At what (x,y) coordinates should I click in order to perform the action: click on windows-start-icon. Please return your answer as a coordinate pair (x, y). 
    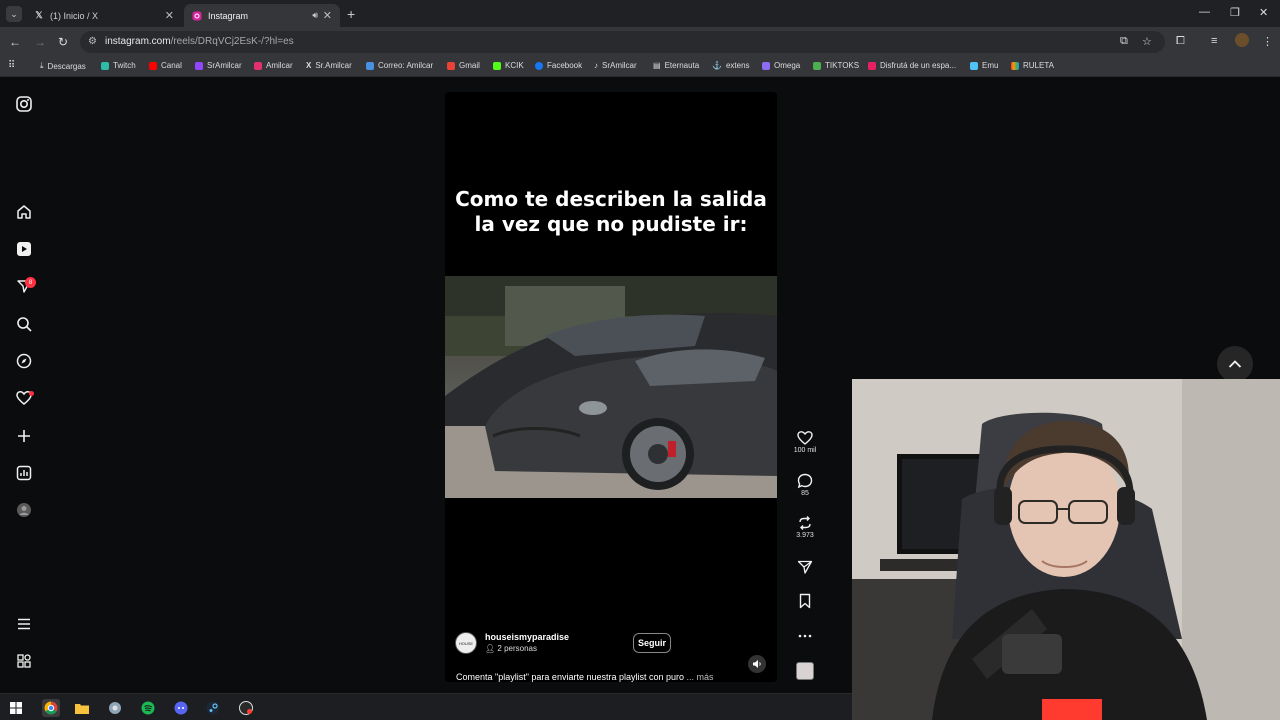
    Looking at the image, I should click on (16, 708).